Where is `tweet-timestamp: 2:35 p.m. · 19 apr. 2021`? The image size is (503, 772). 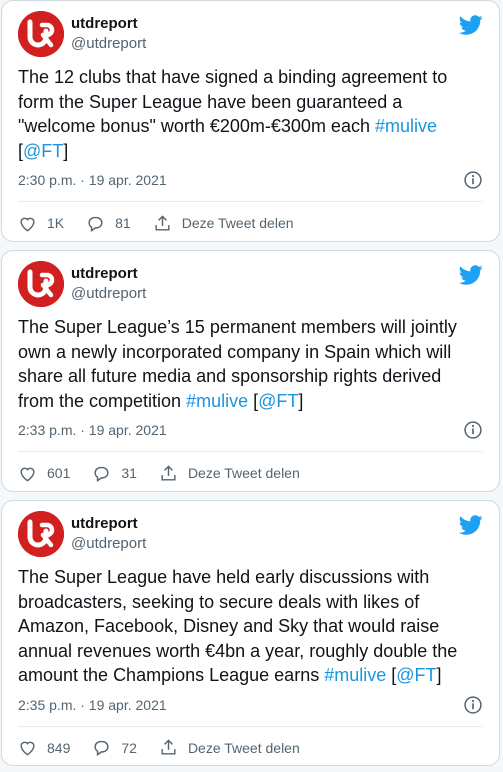
tweet-timestamp: 2:35 p.m. · 19 apr. 2021 is located at coordinates (92, 705).